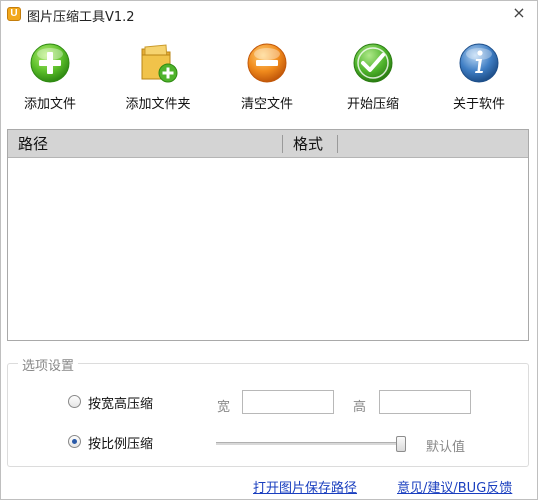 This screenshot has height=500, width=538. Describe the element at coordinates (519, 13) in the screenshot. I see `close-icon: ×` at that location.